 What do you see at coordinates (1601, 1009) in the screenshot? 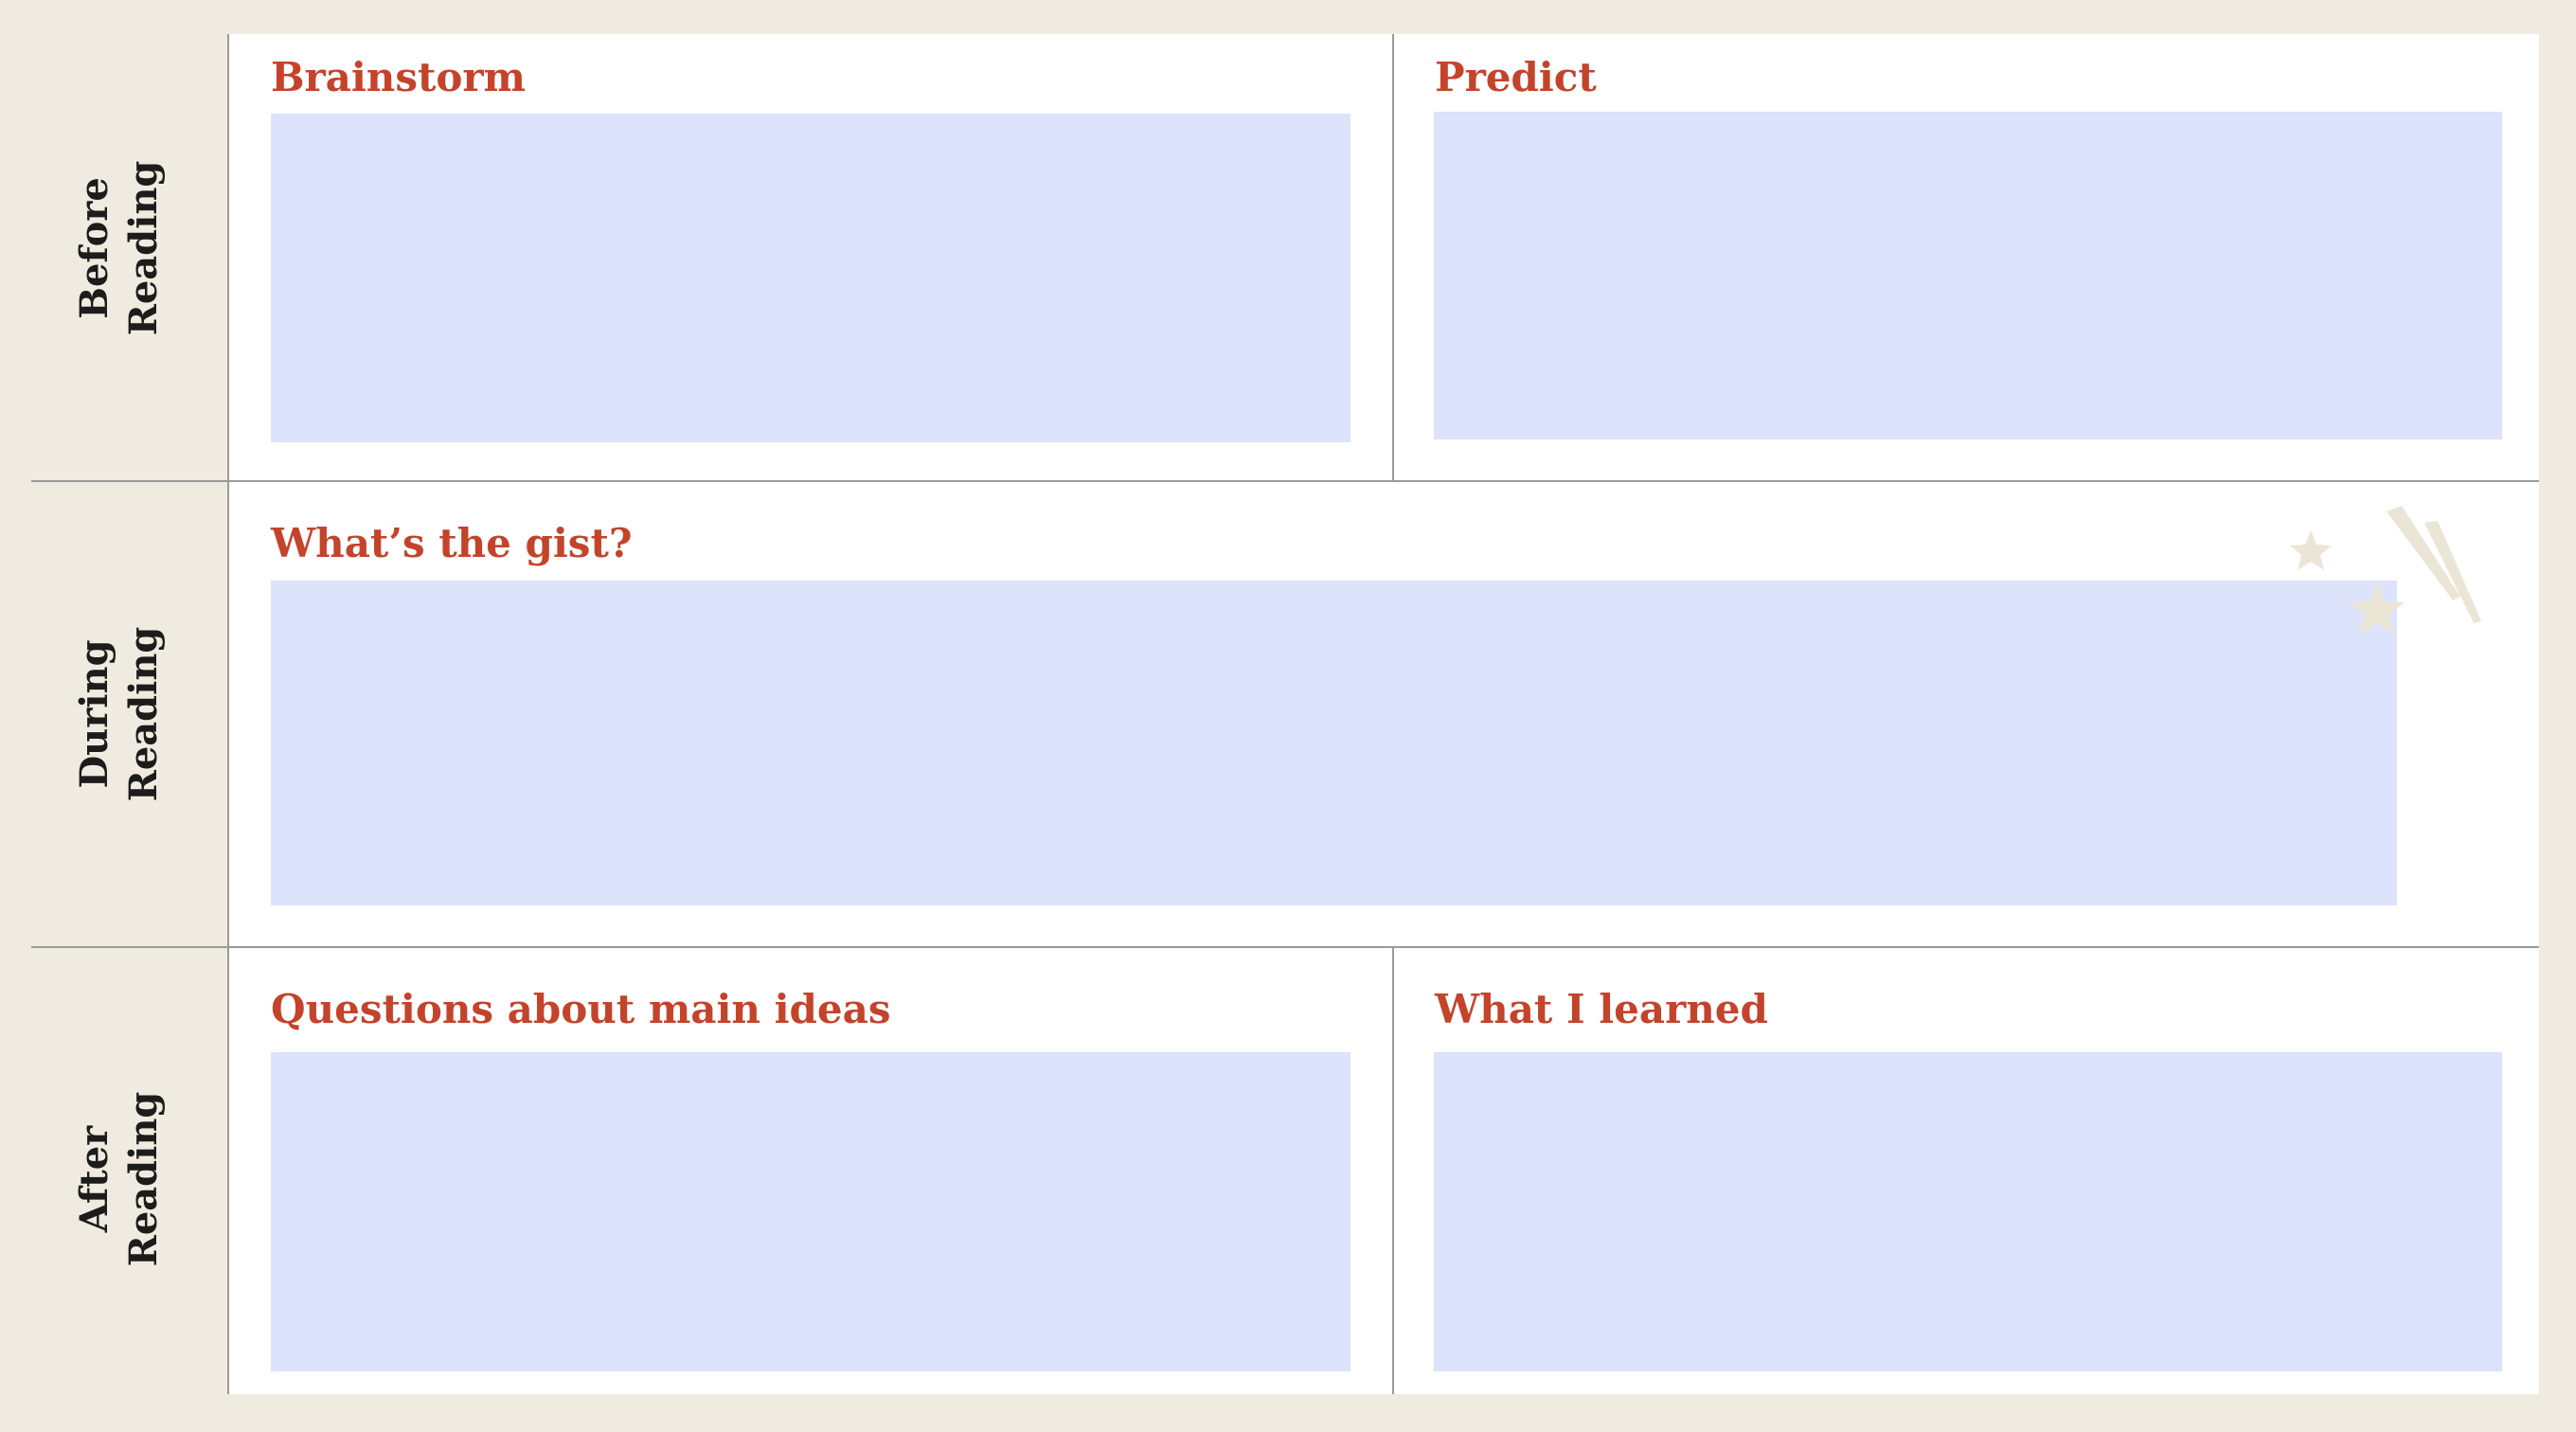
I see `learned-heading: What I learned` at bounding box center [1601, 1009].